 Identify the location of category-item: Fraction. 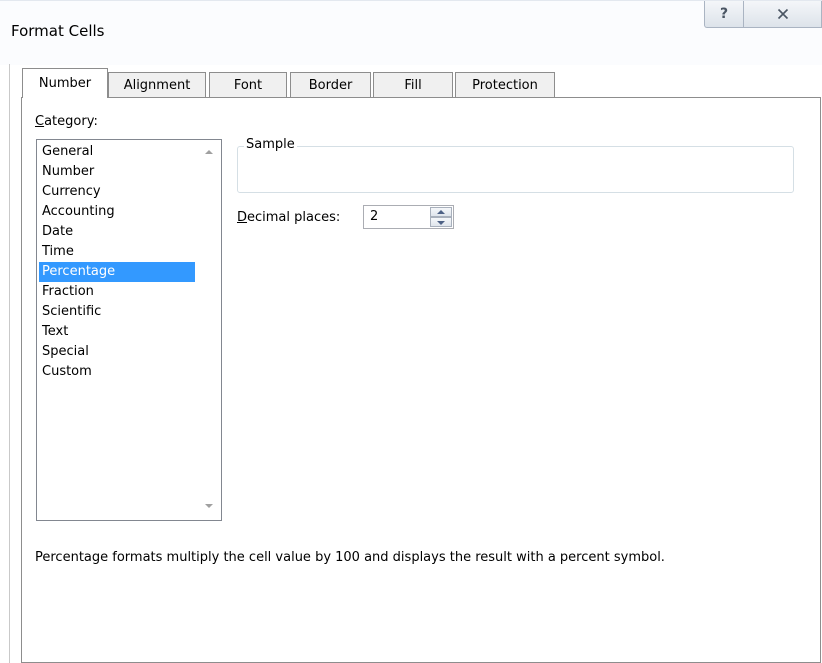
(117, 292).